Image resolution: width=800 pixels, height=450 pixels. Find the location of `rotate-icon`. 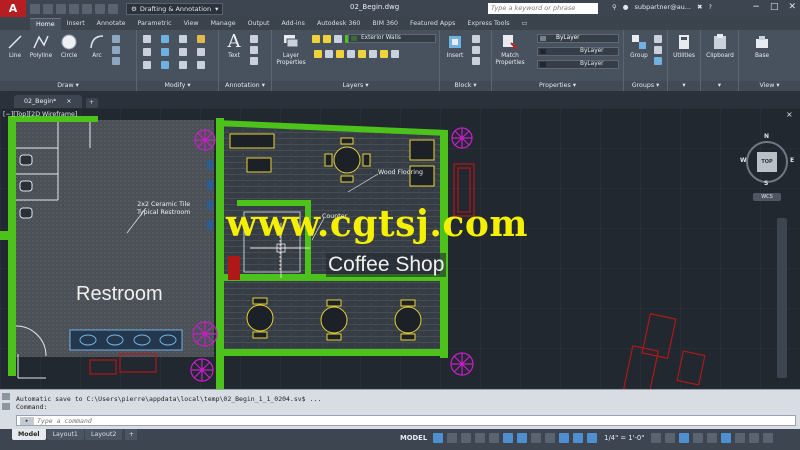

rotate-icon is located at coordinates (165, 39).